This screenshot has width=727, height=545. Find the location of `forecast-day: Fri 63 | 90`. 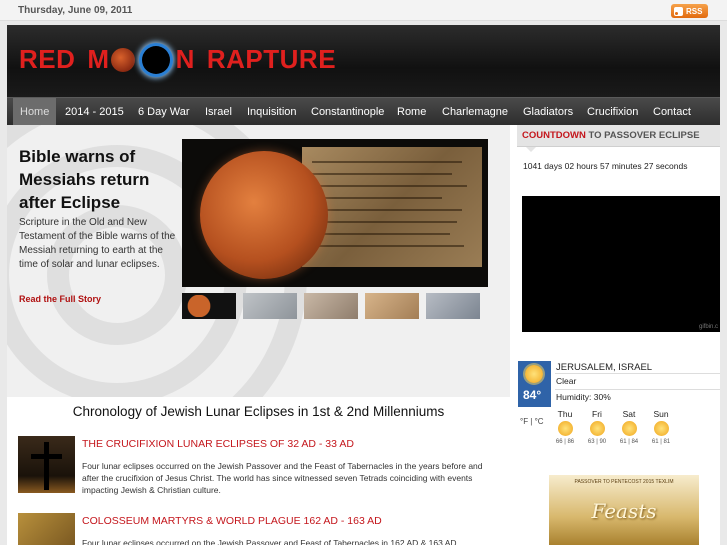

forecast-day: Fri 63 | 90 is located at coordinates (597, 427).